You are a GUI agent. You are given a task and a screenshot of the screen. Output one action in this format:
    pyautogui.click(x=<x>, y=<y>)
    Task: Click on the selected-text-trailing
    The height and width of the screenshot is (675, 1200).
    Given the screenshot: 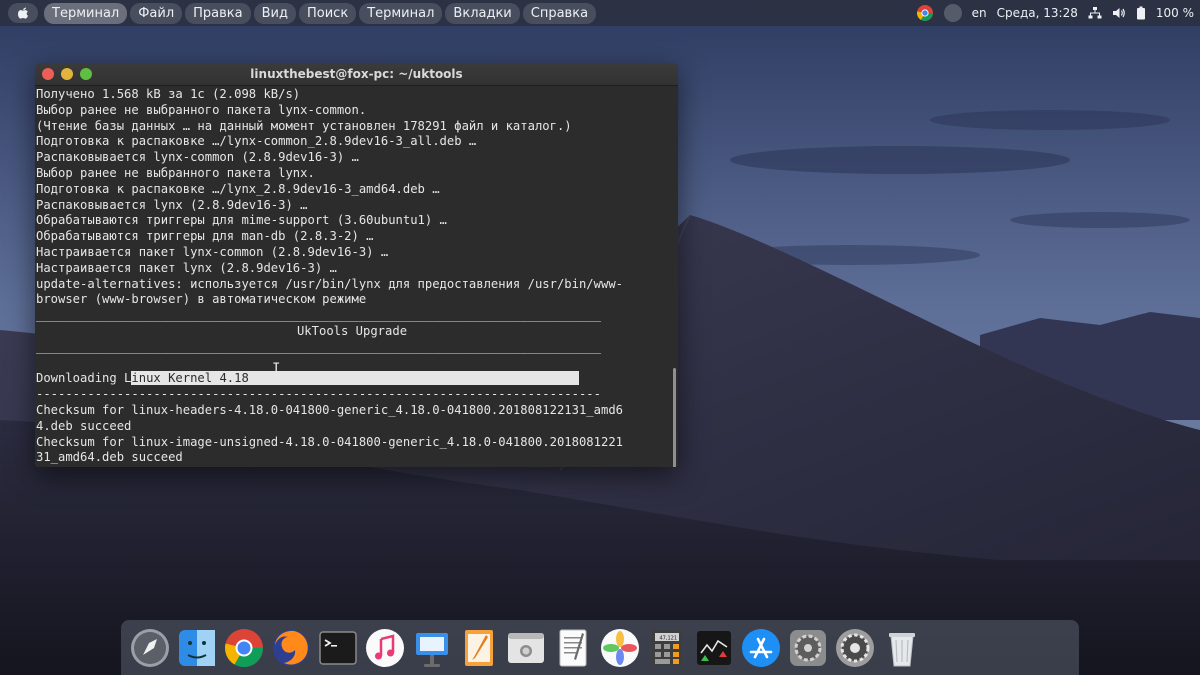 What is the action you would take?
    pyautogui.click(x=417, y=378)
    